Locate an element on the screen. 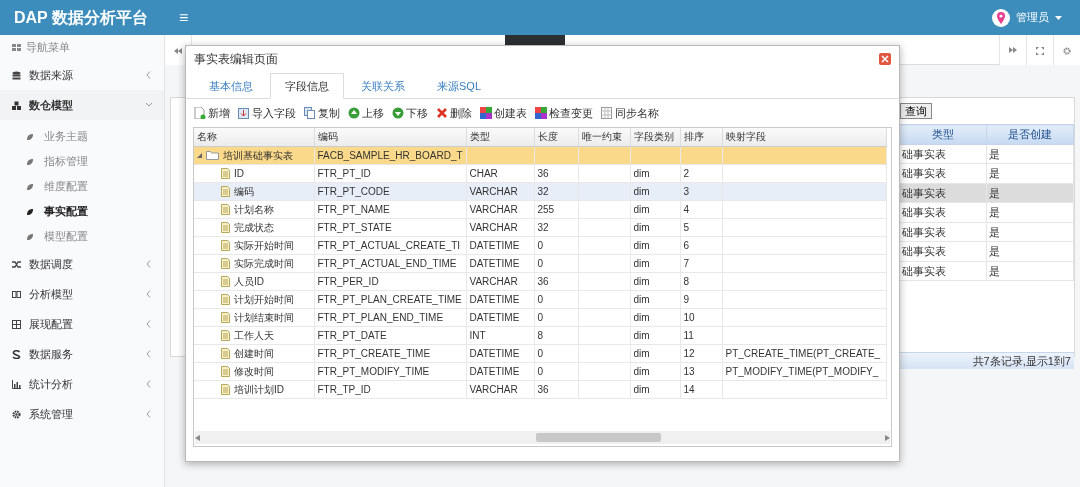  column-header: 是否创建 is located at coordinates (1030, 134).